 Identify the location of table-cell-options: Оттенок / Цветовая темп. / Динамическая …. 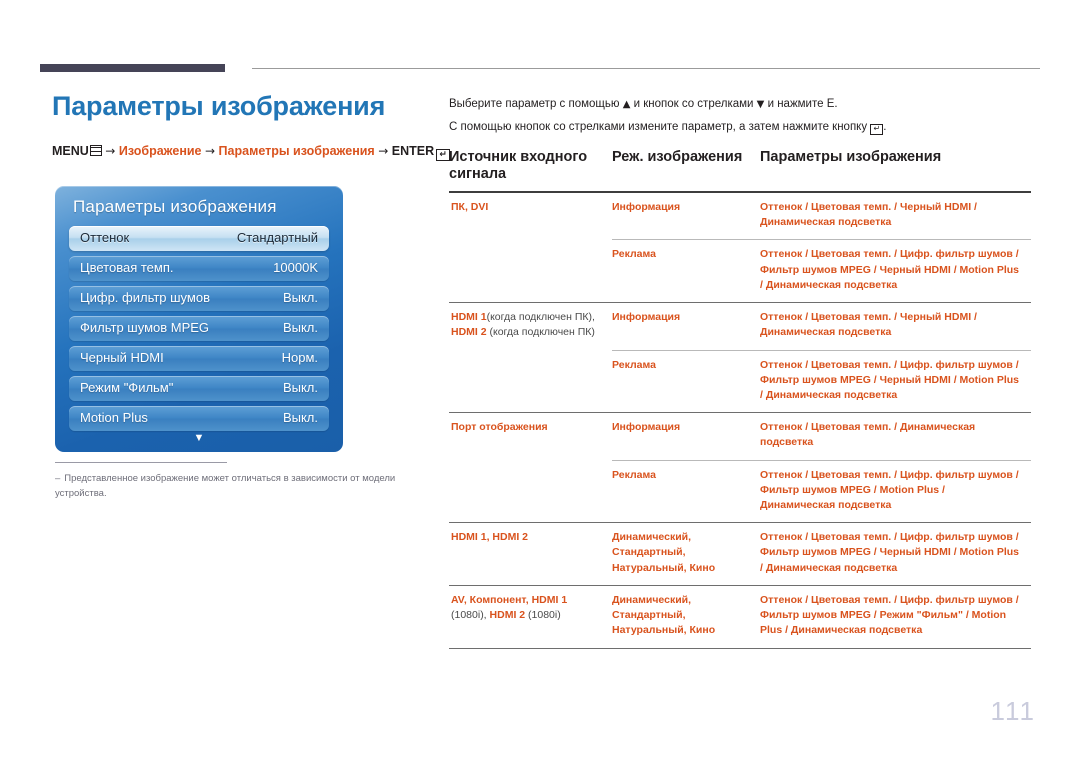
(895, 436).